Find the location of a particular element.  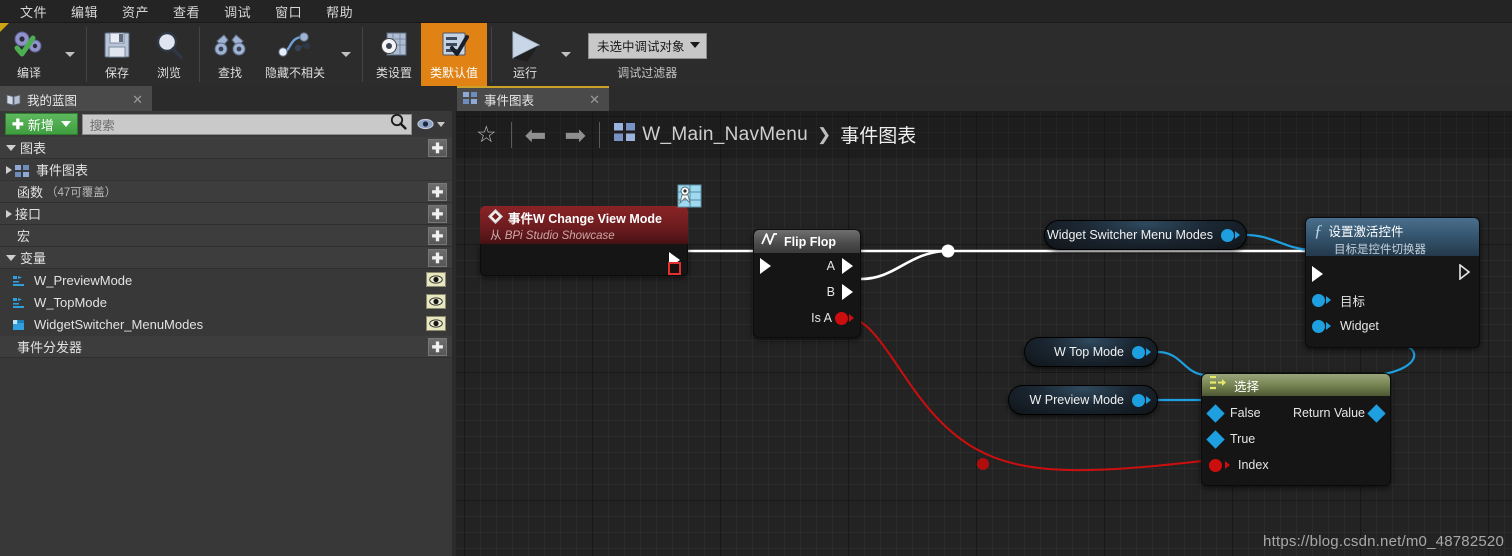

class-defaults-button: 类默认值 is located at coordinates (454, 54).